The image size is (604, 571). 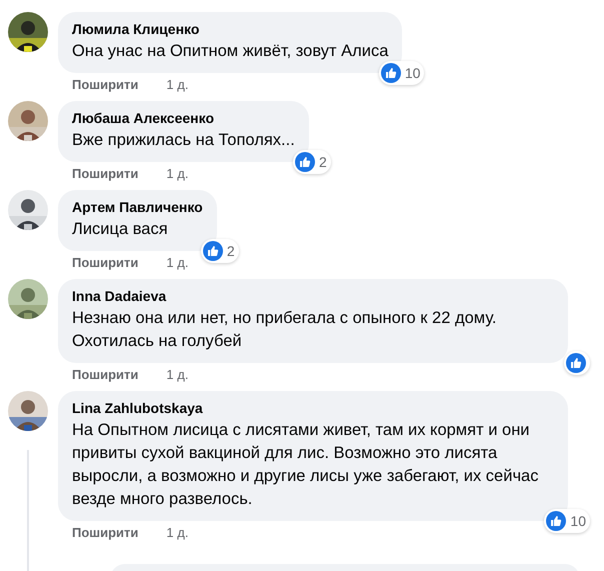 I want to click on like-badge, so click(x=577, y=363).